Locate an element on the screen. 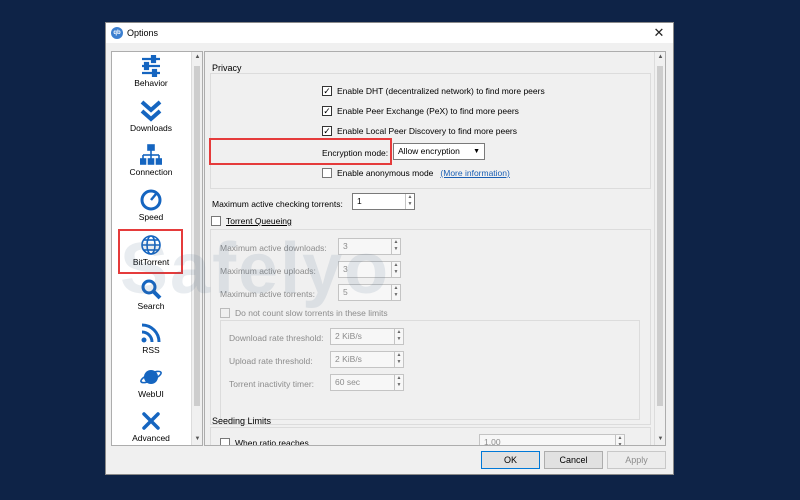 The width and height of the screenshot is (800, 500). chevron-down-icon: ▼ is located at coordinates (476, 151).